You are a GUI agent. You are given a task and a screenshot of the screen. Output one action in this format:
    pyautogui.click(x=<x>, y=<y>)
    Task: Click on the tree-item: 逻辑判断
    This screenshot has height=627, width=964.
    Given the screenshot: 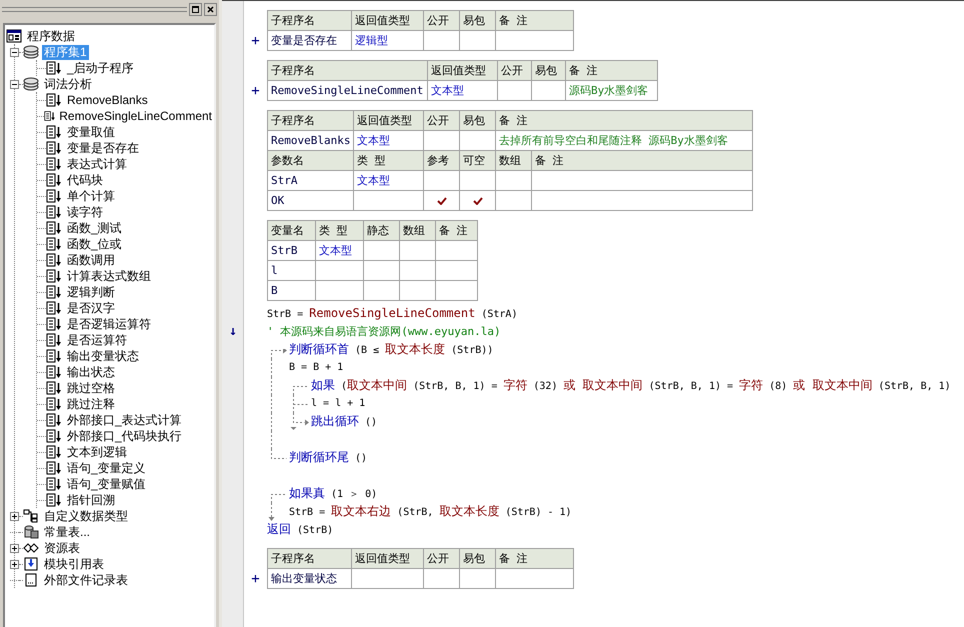 What is the action you would take?
    pyautogui.click(x=91, y=292)
    